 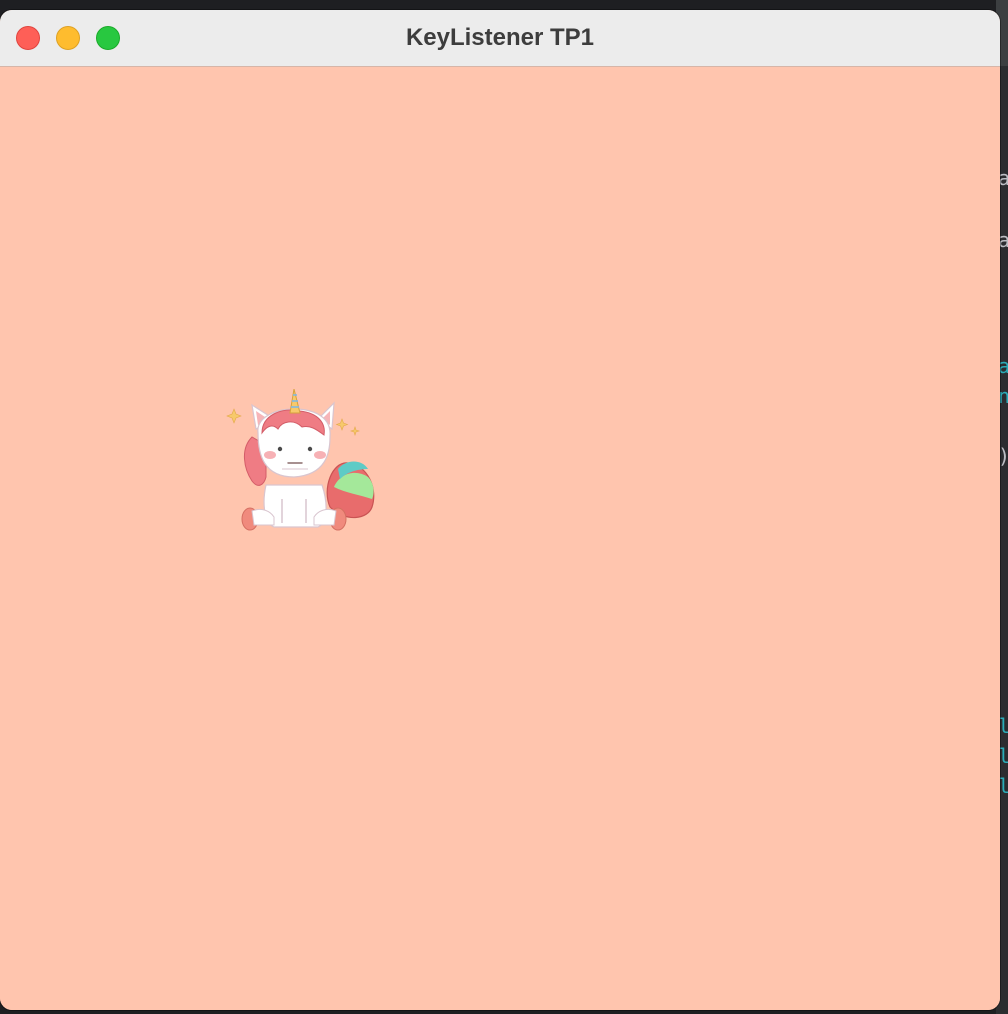 I want to click on unicorn-icon, so click(x=300, y=460).